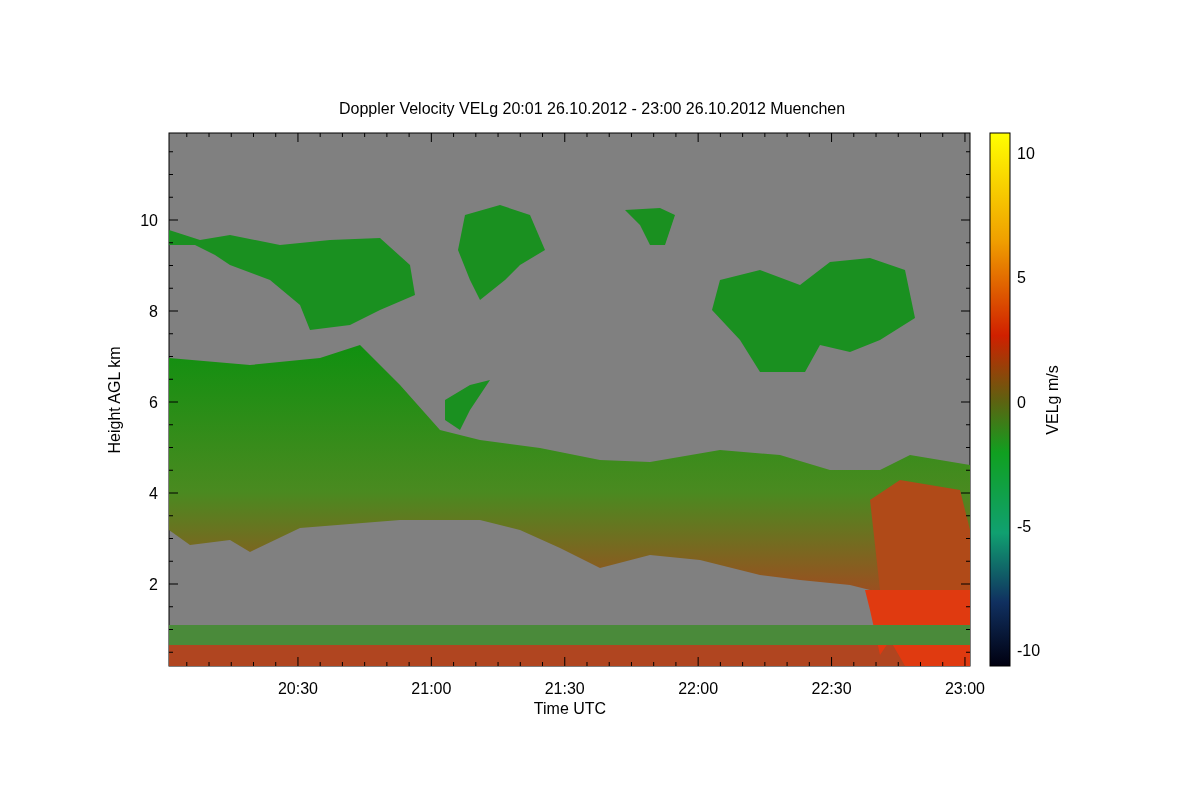  Describe the element at coordinates (431, 688) in the screenshot. I see `x-tick-label: 21:00` at that location.